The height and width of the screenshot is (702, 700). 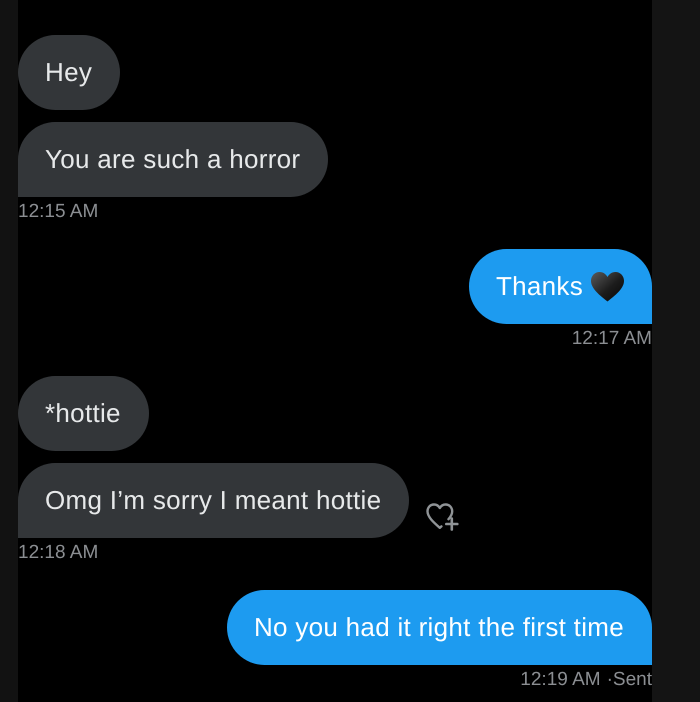 I want to click on message-text: *hottie, so click(x=83, y=413).